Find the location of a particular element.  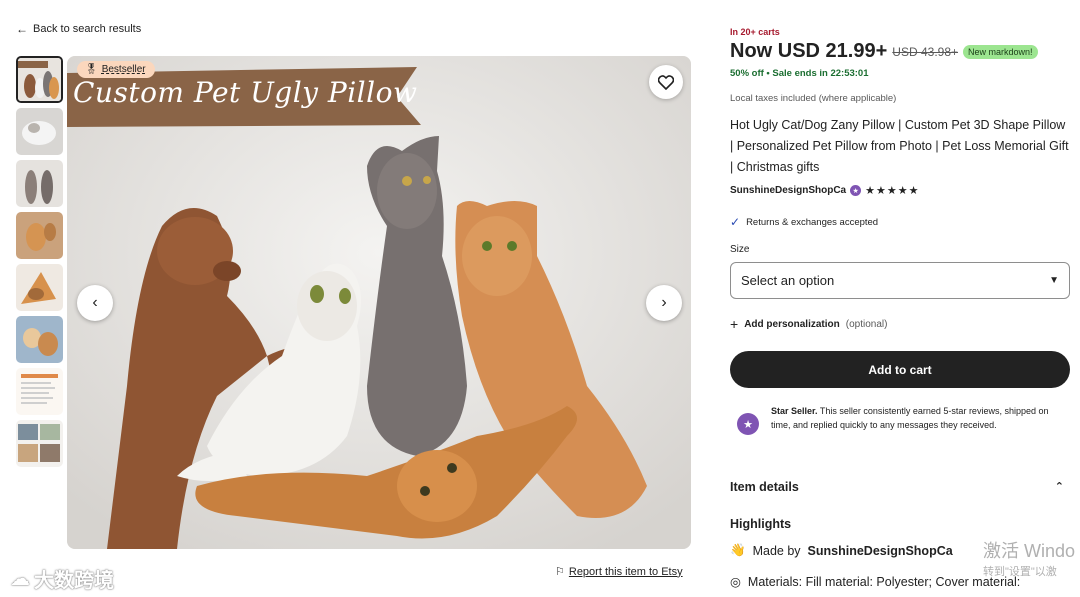

chevron-right-icon: › is located at coordinates (664, 302).